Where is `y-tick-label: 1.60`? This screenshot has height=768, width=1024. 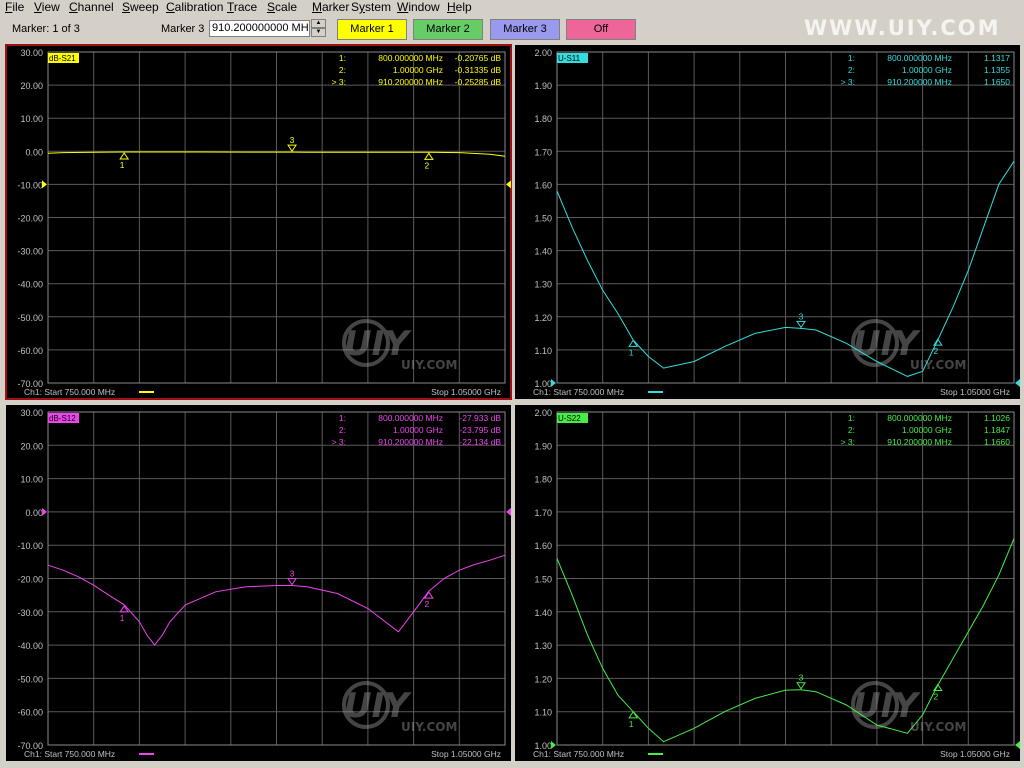
y-tick-label: 1.60 is located at coordinates (543, 546).